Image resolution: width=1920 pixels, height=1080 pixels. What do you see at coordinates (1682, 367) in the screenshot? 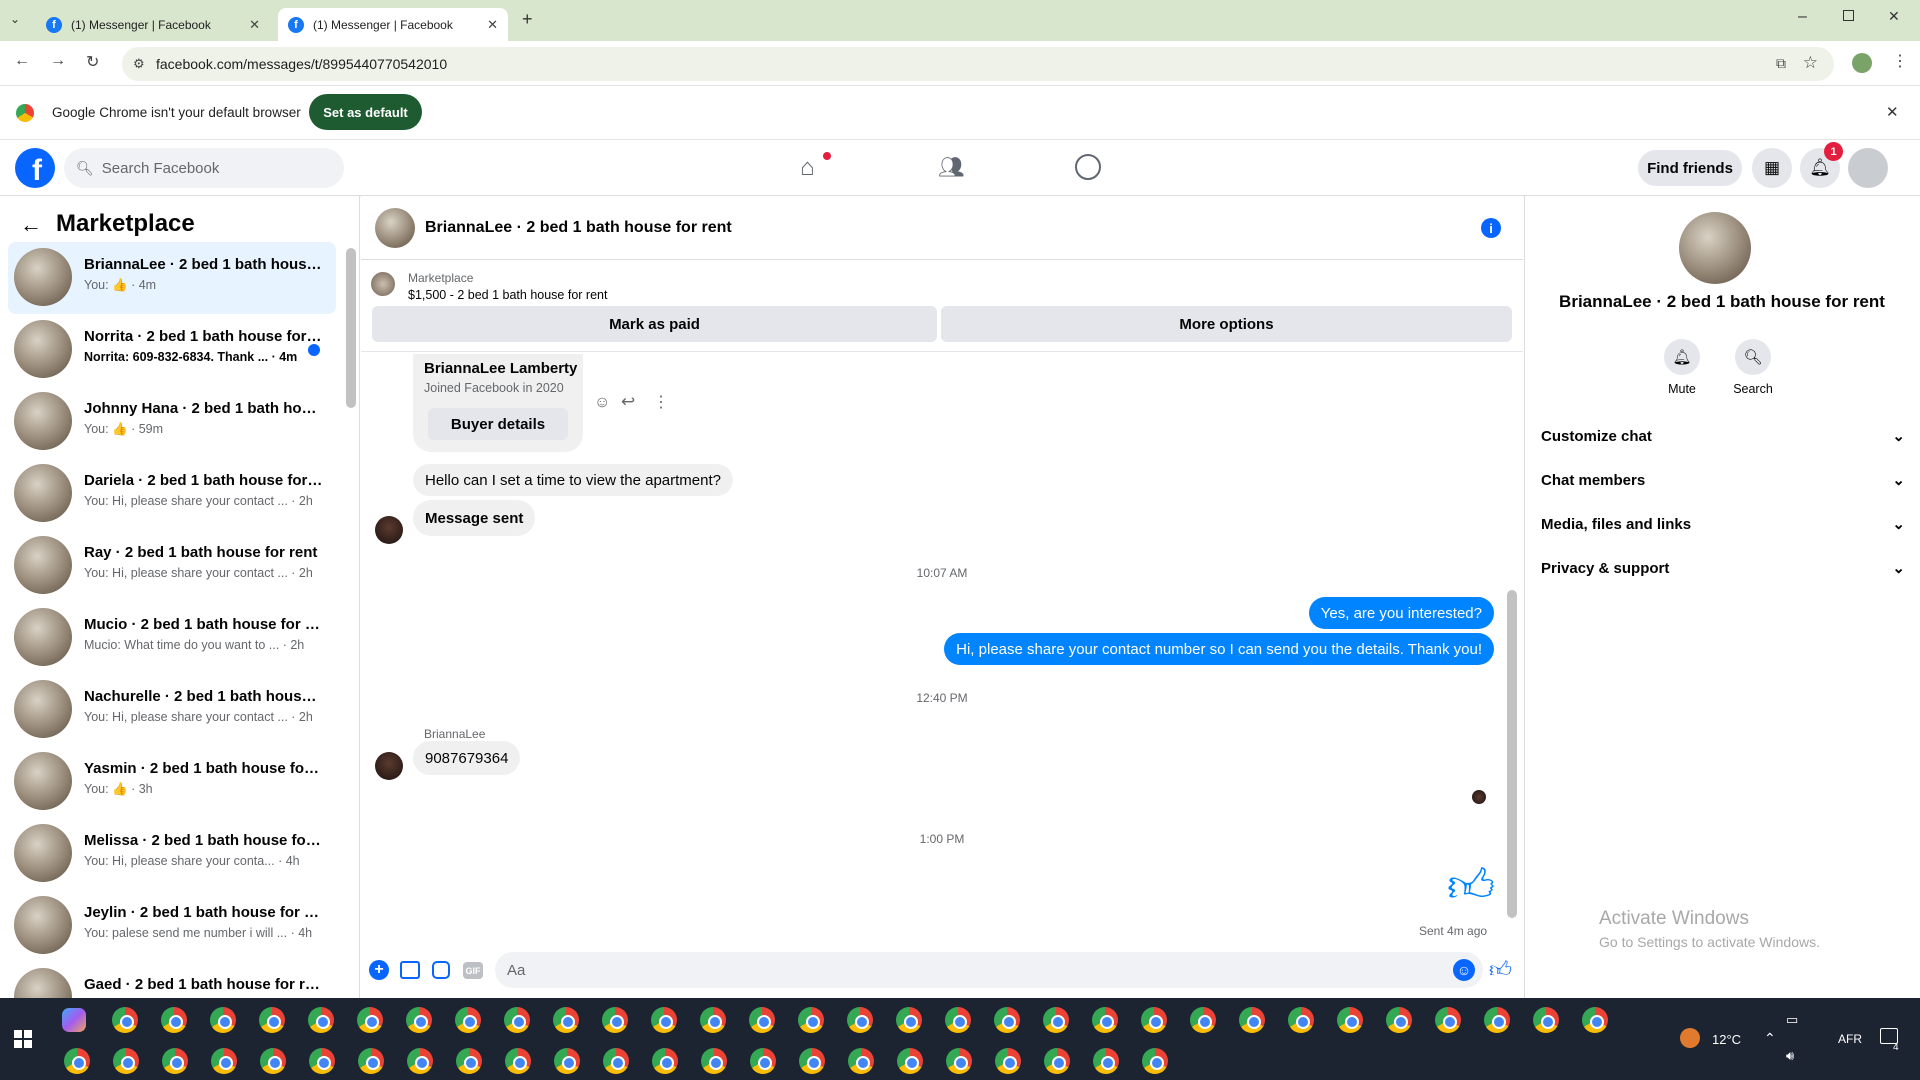
I see `mute-button: 🔔︎ Mute` at bounding box center [1682, 367].